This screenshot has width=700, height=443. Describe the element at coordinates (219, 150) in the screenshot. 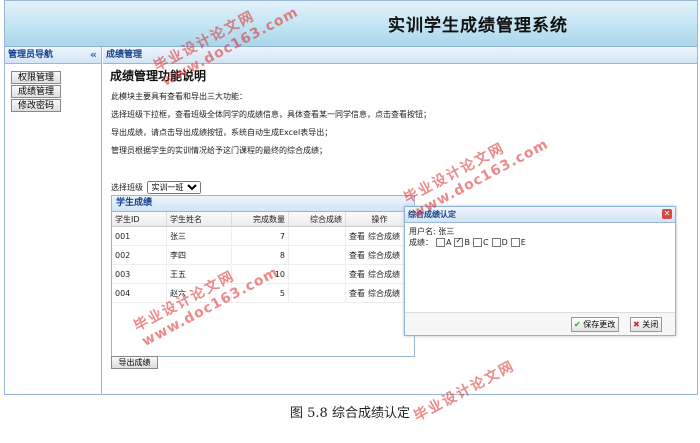

I see `description-line: 管理员根据学生的实训情况给予这门课程的最终的综合成绩；` at that location.